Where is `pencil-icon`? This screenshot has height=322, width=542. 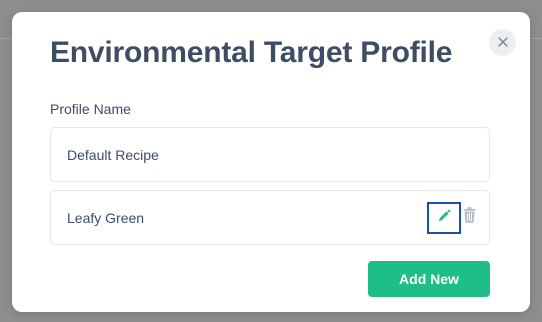 pencil-icon is located at coordinates (444, 218).